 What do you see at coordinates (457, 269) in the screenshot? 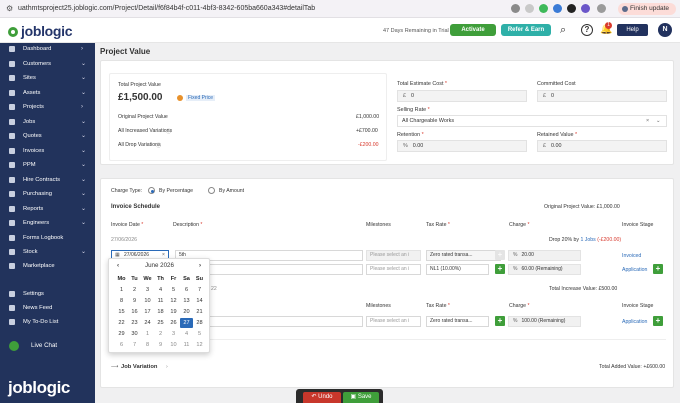
I see `tax-rate-select: NL1 (10.00%)` at bounding box center [457, 269].